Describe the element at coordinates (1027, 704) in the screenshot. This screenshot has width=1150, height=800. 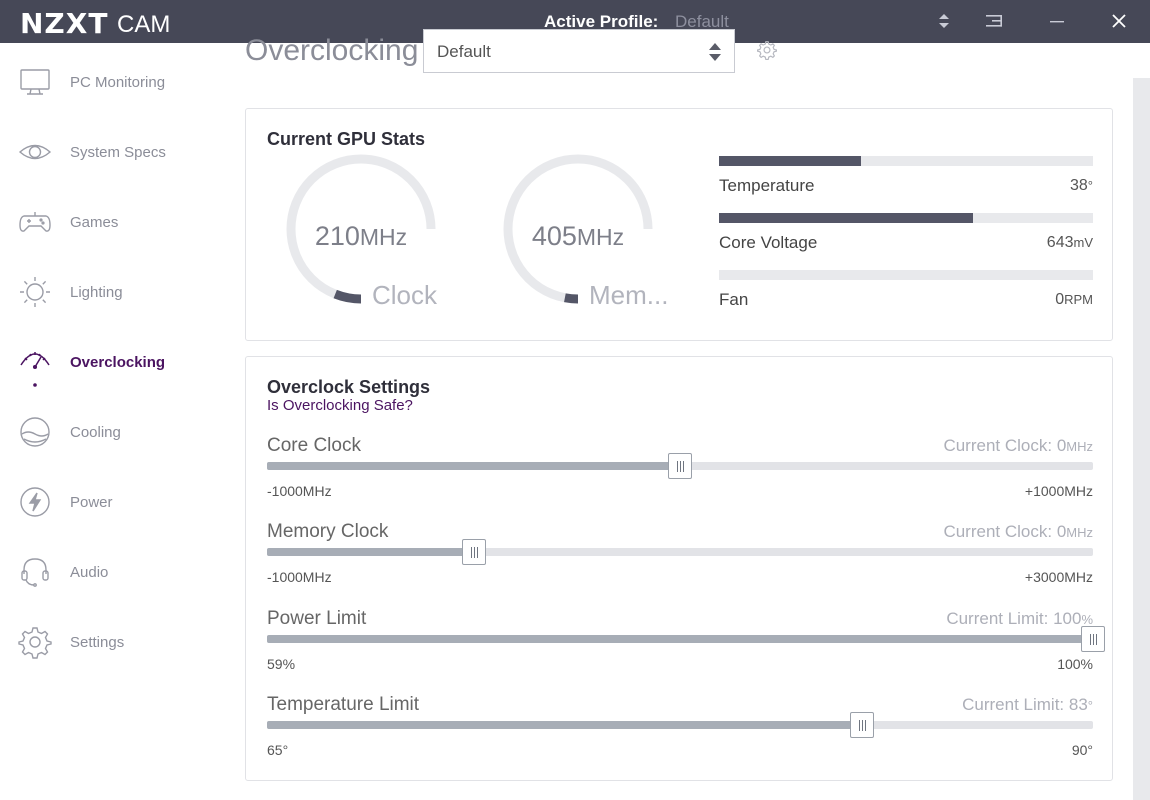
I see `temperature-limit-current: Current Limit: 83°` at that location.